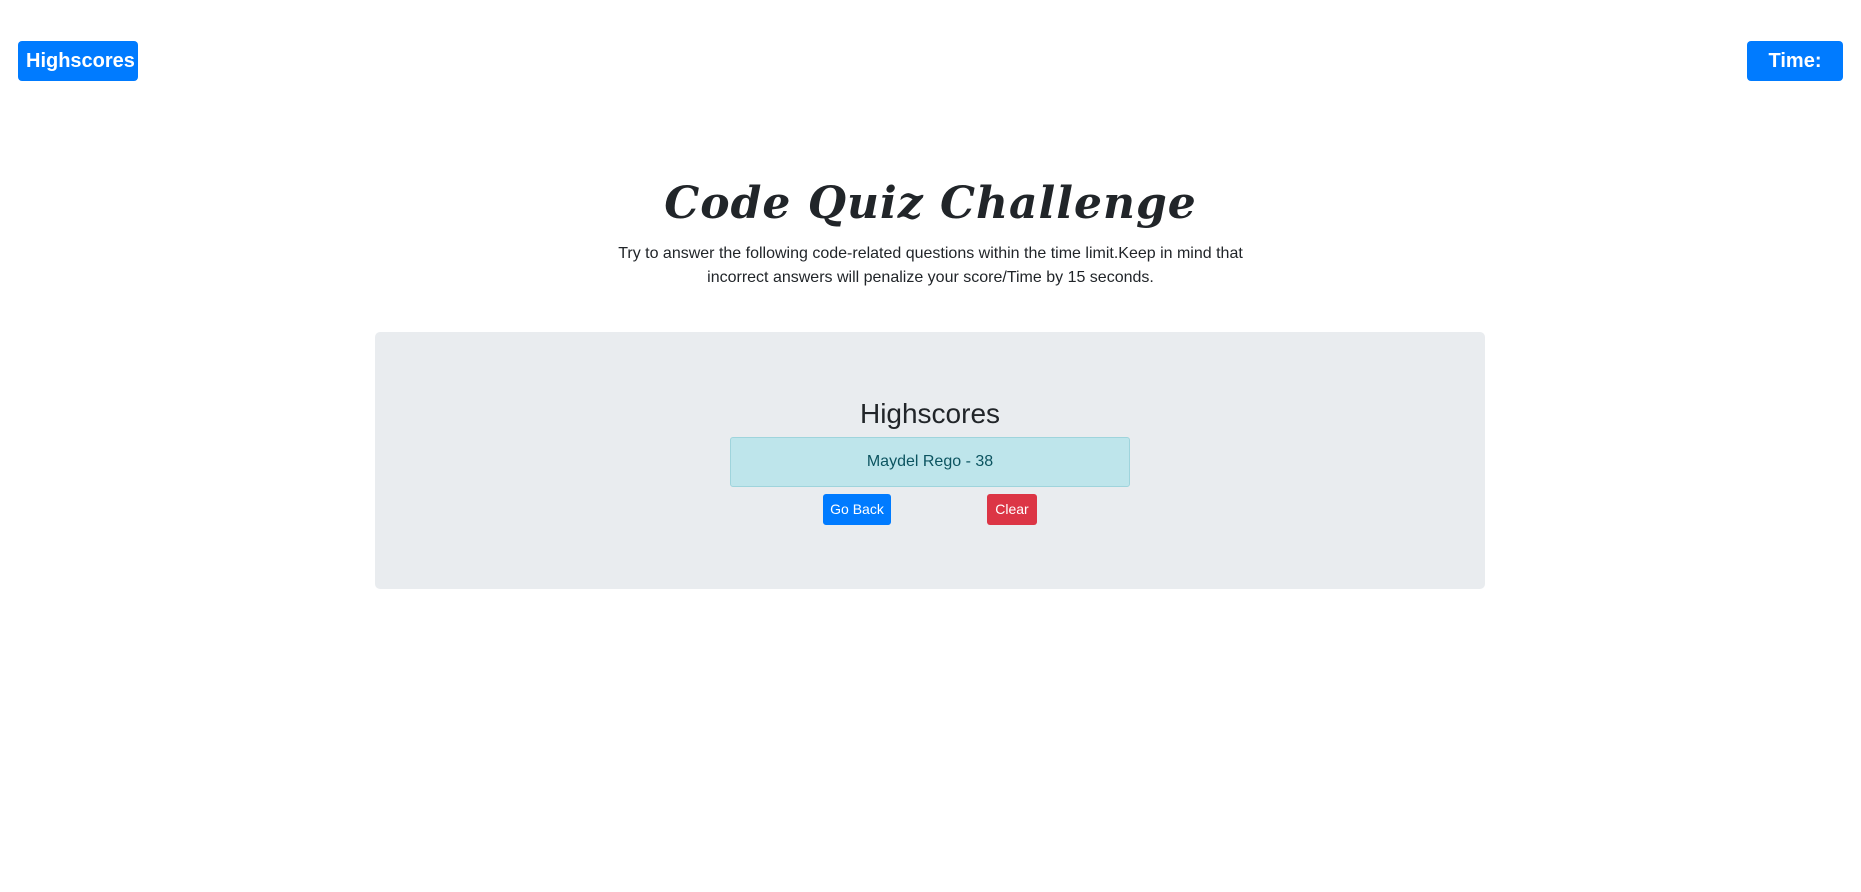 The width and height of the screenshot is (1861, 892). Describe the element at coordinates (1795, 76) in the screenshot. I see `timer-badge: Time: 38` at that location.